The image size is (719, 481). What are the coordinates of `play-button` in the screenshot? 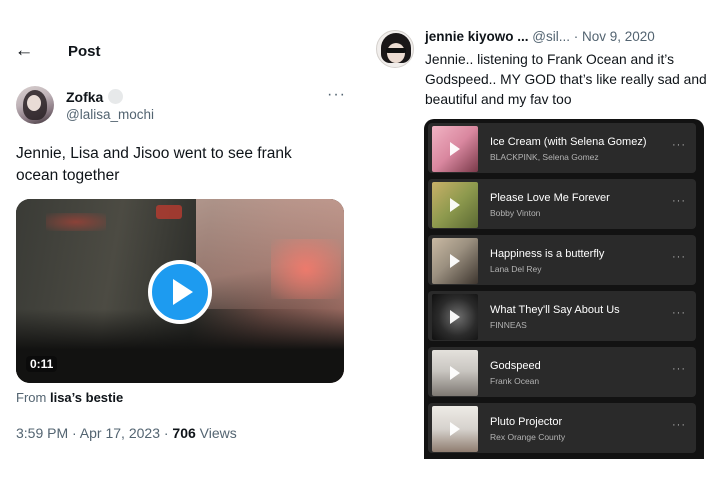 It's located at (180, 292).